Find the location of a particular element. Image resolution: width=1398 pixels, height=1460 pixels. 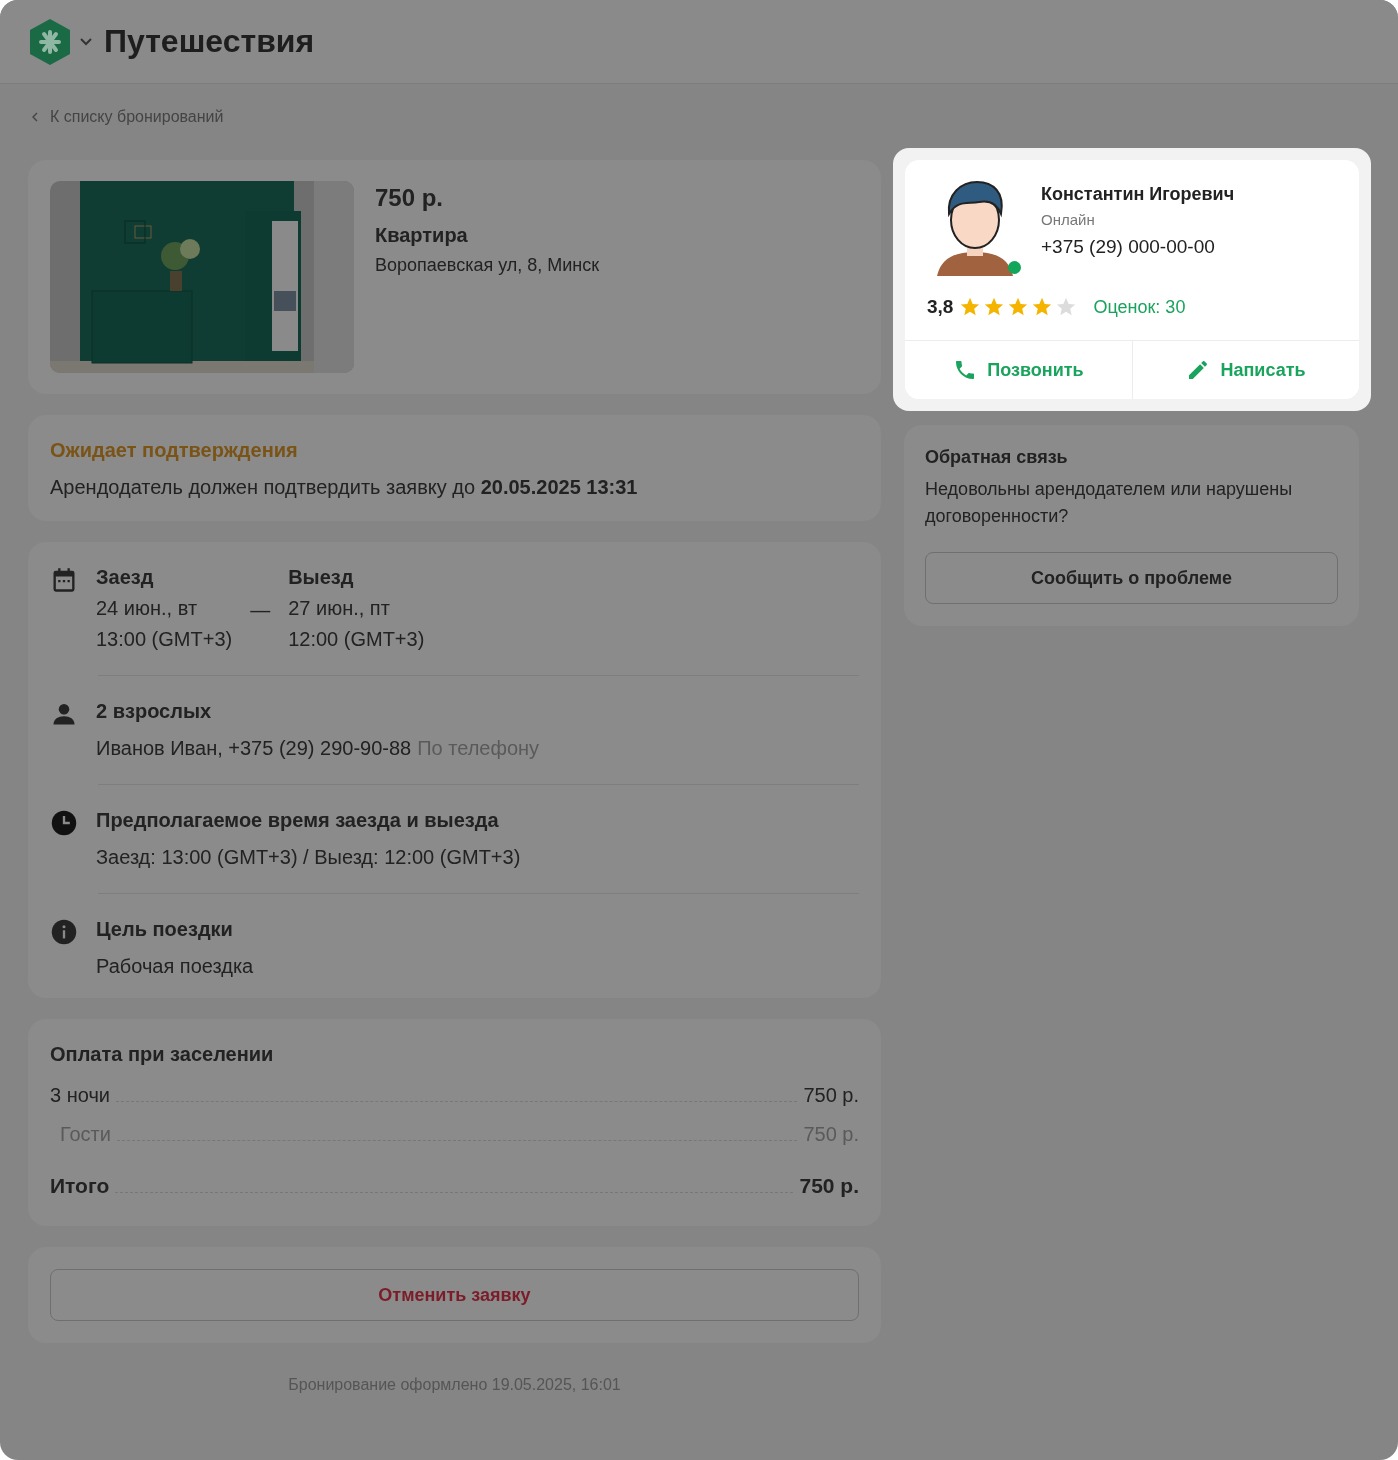

payment-title: Оплата при заселении is located at coordinates (162, 1054).